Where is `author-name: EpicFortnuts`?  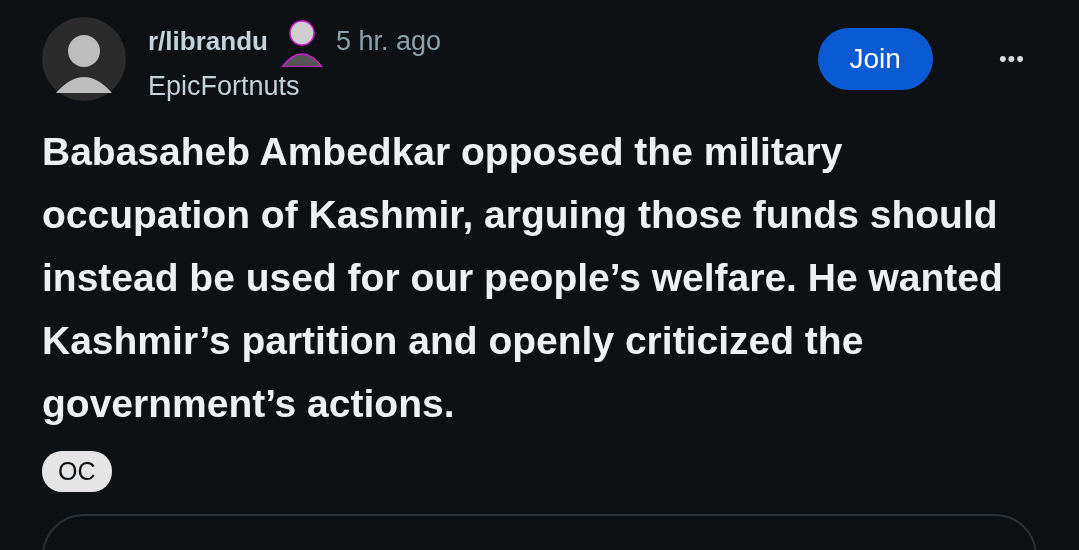
author-name: EpicFortnuts is located at coordinates (472, 86).